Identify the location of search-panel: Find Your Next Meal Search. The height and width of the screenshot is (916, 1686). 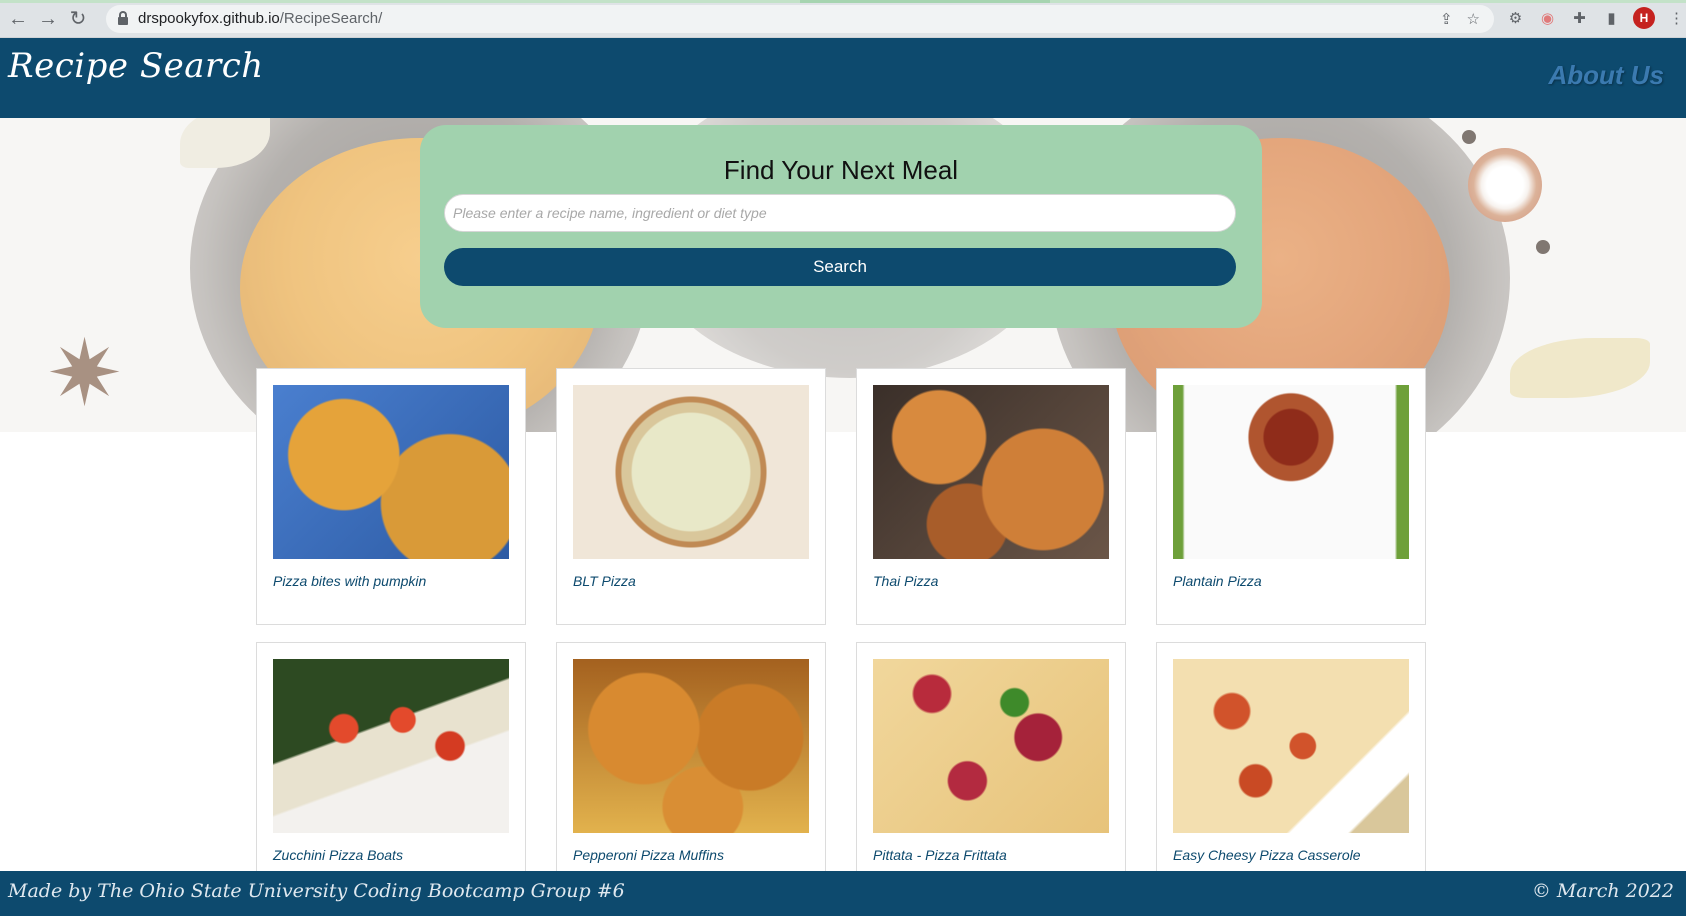
(841, 226).